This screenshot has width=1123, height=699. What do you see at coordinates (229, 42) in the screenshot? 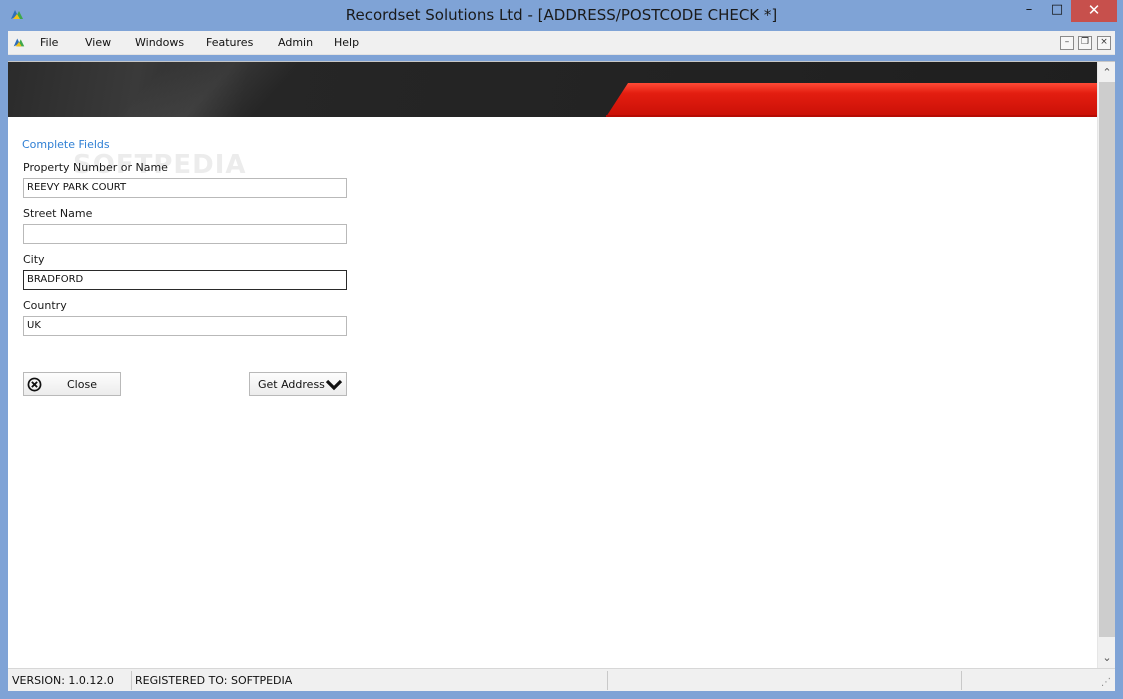
I see `menu-features: Features` at bounding box center [229, 42].